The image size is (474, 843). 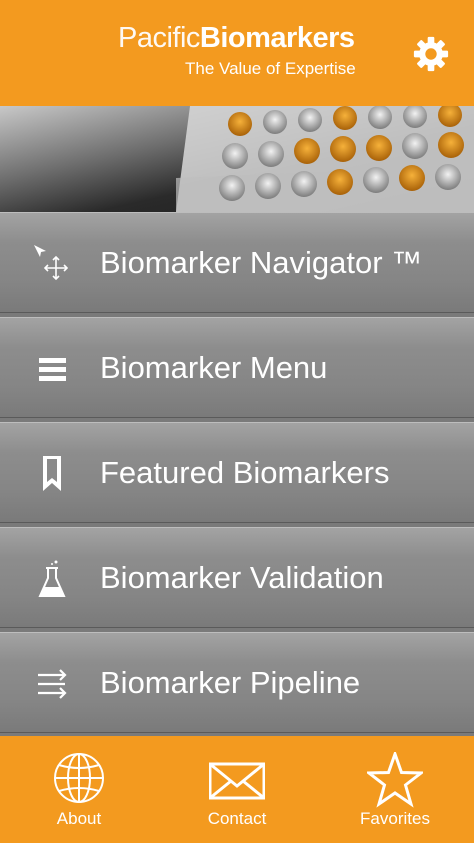 I want to click on globe-icon, so click(x=79, y=778).